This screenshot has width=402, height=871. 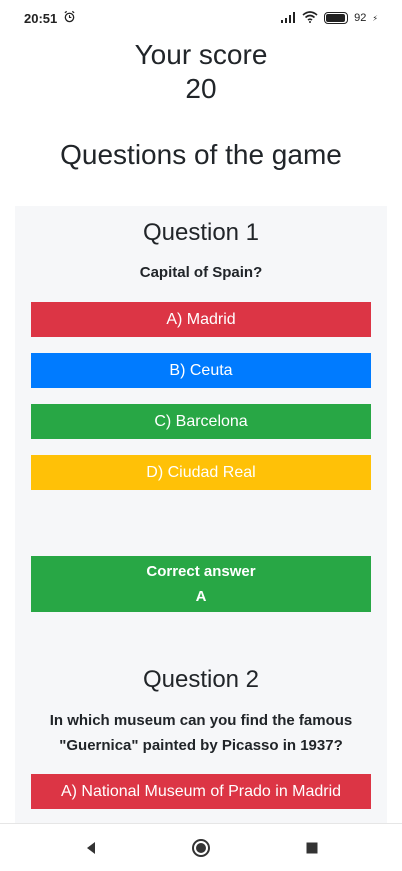 What do you see at coordinates (201, 472) in the screenshot?
I see `question-1-option-d: D) Ciudad Real` at bounding box center [201, 472].